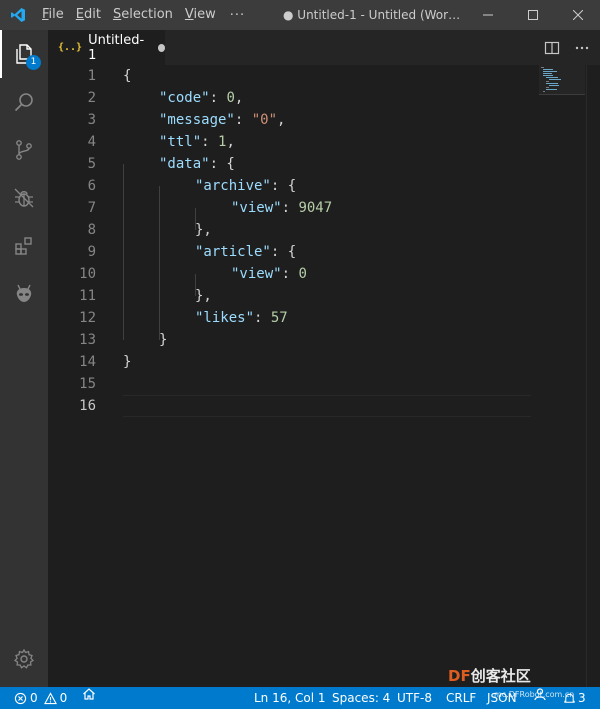 The width and height of the screenshot is (600, 709). I want to click on code-text: "article": {, so click(245, 252).